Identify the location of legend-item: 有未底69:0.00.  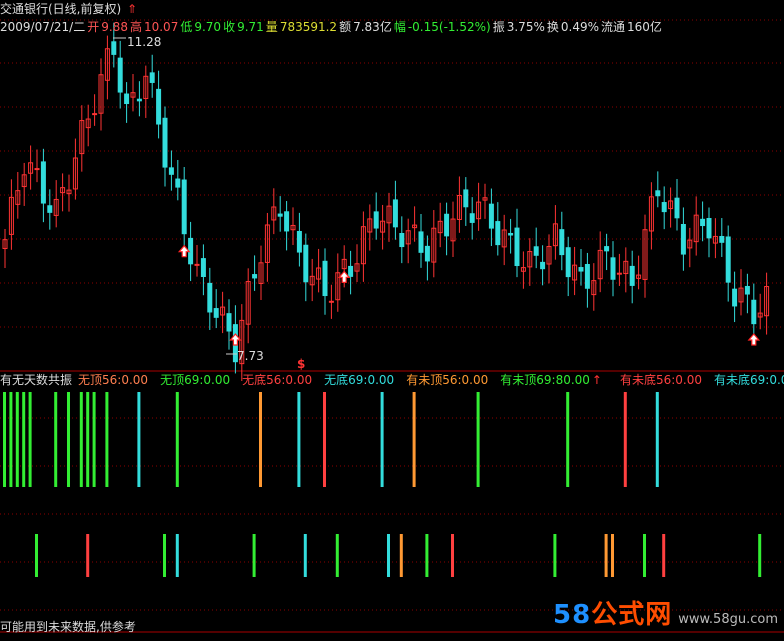
(749, 380).